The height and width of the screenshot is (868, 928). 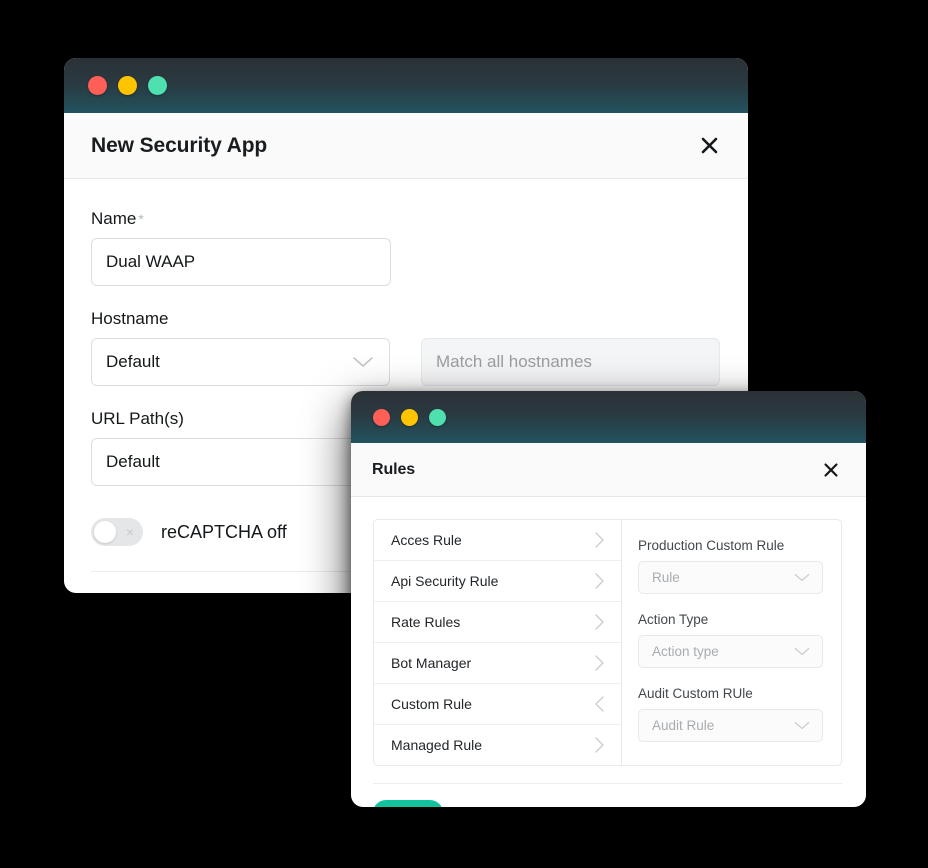 I want to click on rule-list-item-api-security-rule: Api Security Rule, so click(x=497, y=581).